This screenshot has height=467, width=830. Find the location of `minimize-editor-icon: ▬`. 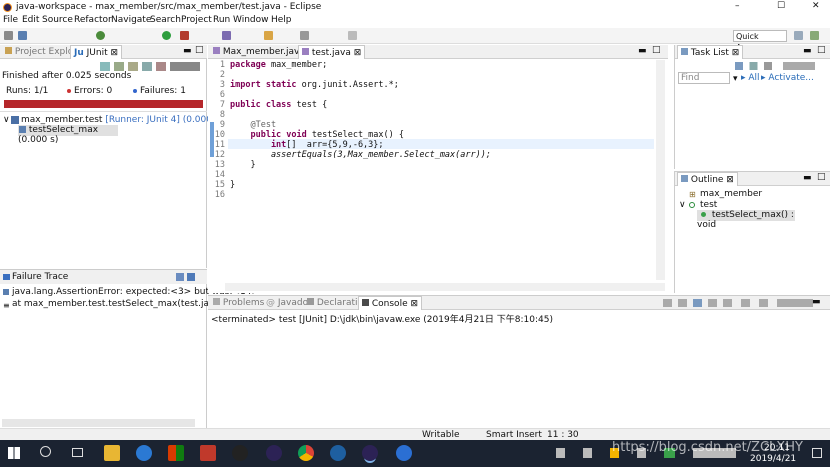

minimize-editor-icon: ▬ is located at coordinates (642, 51).